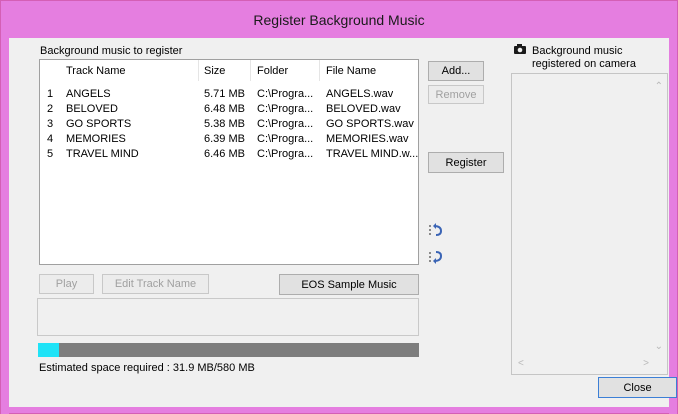 This screenshot has height=414, width=678. What do you see at coordinates (99, 124) in the screenshot?
I see `row-track-name: GO SPORTS` at bounding box center [99, 124].